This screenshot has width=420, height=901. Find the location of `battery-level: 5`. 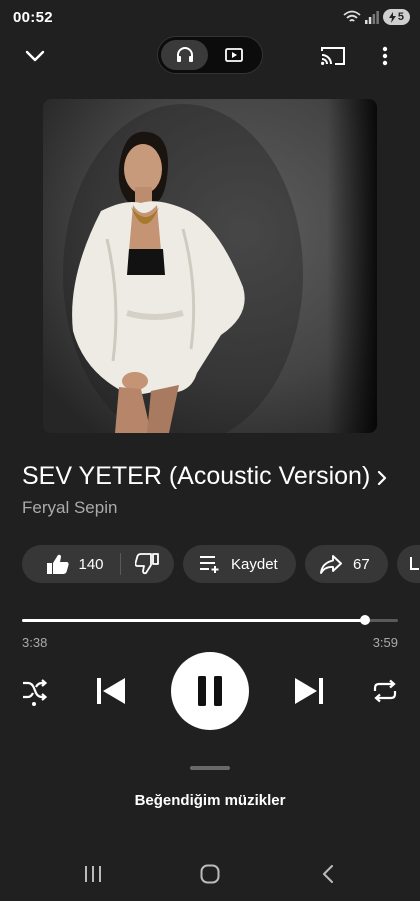

battery-level: 5 is located at coordinates (400, 17).